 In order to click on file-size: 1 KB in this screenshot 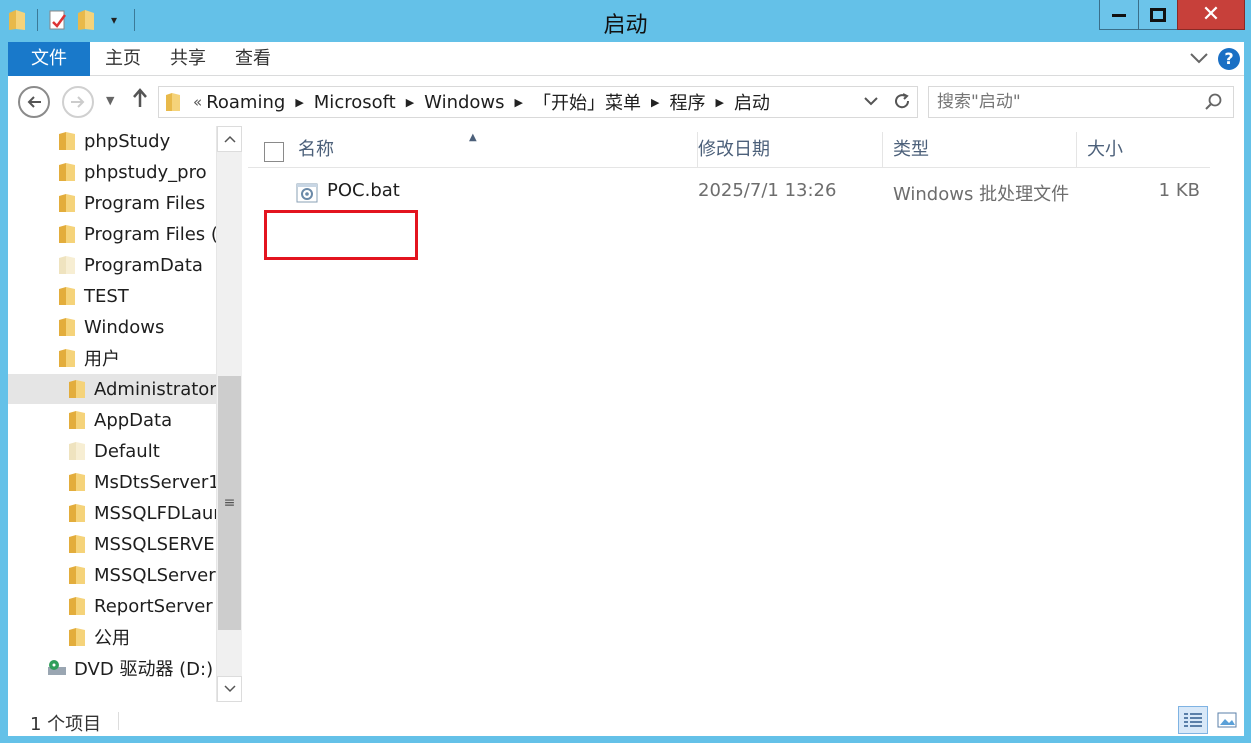, I will do `click(1179, 190)`.